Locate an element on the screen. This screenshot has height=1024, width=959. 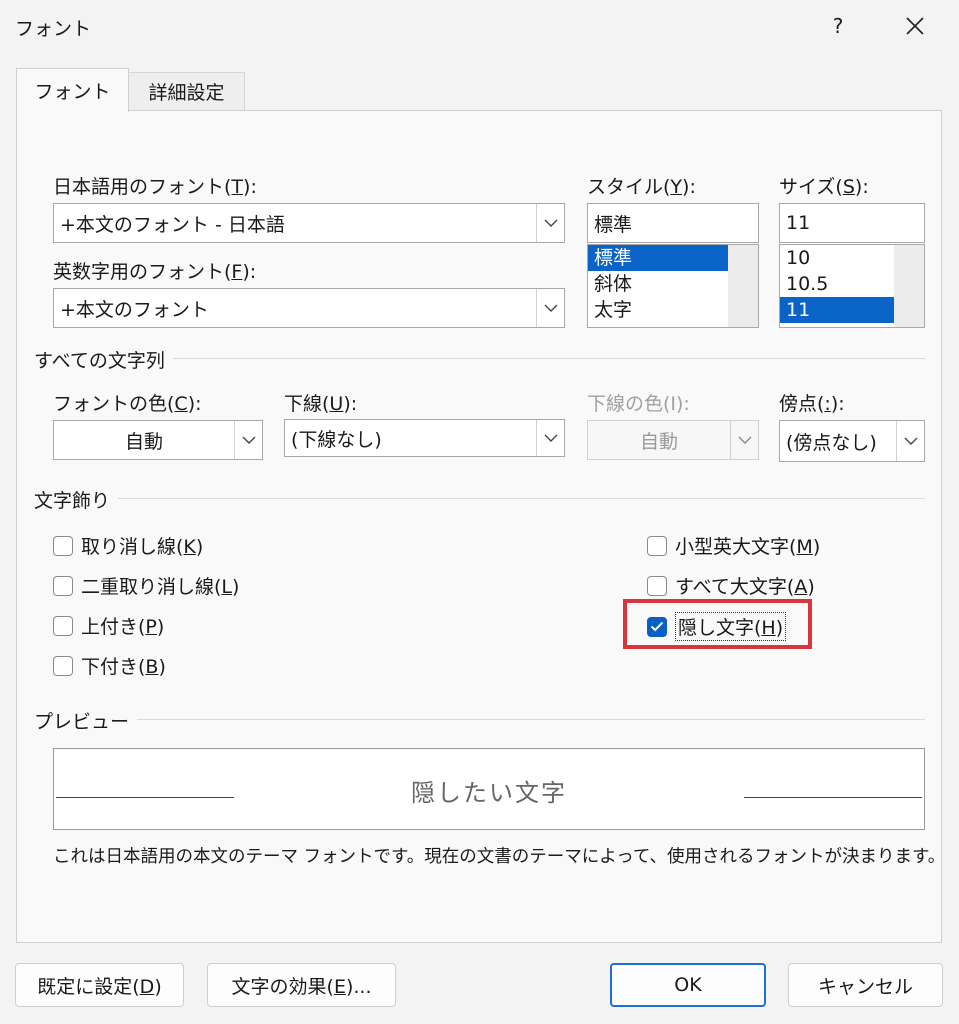
underline-color-combo: 自動 is located at coordinates (673, 440).